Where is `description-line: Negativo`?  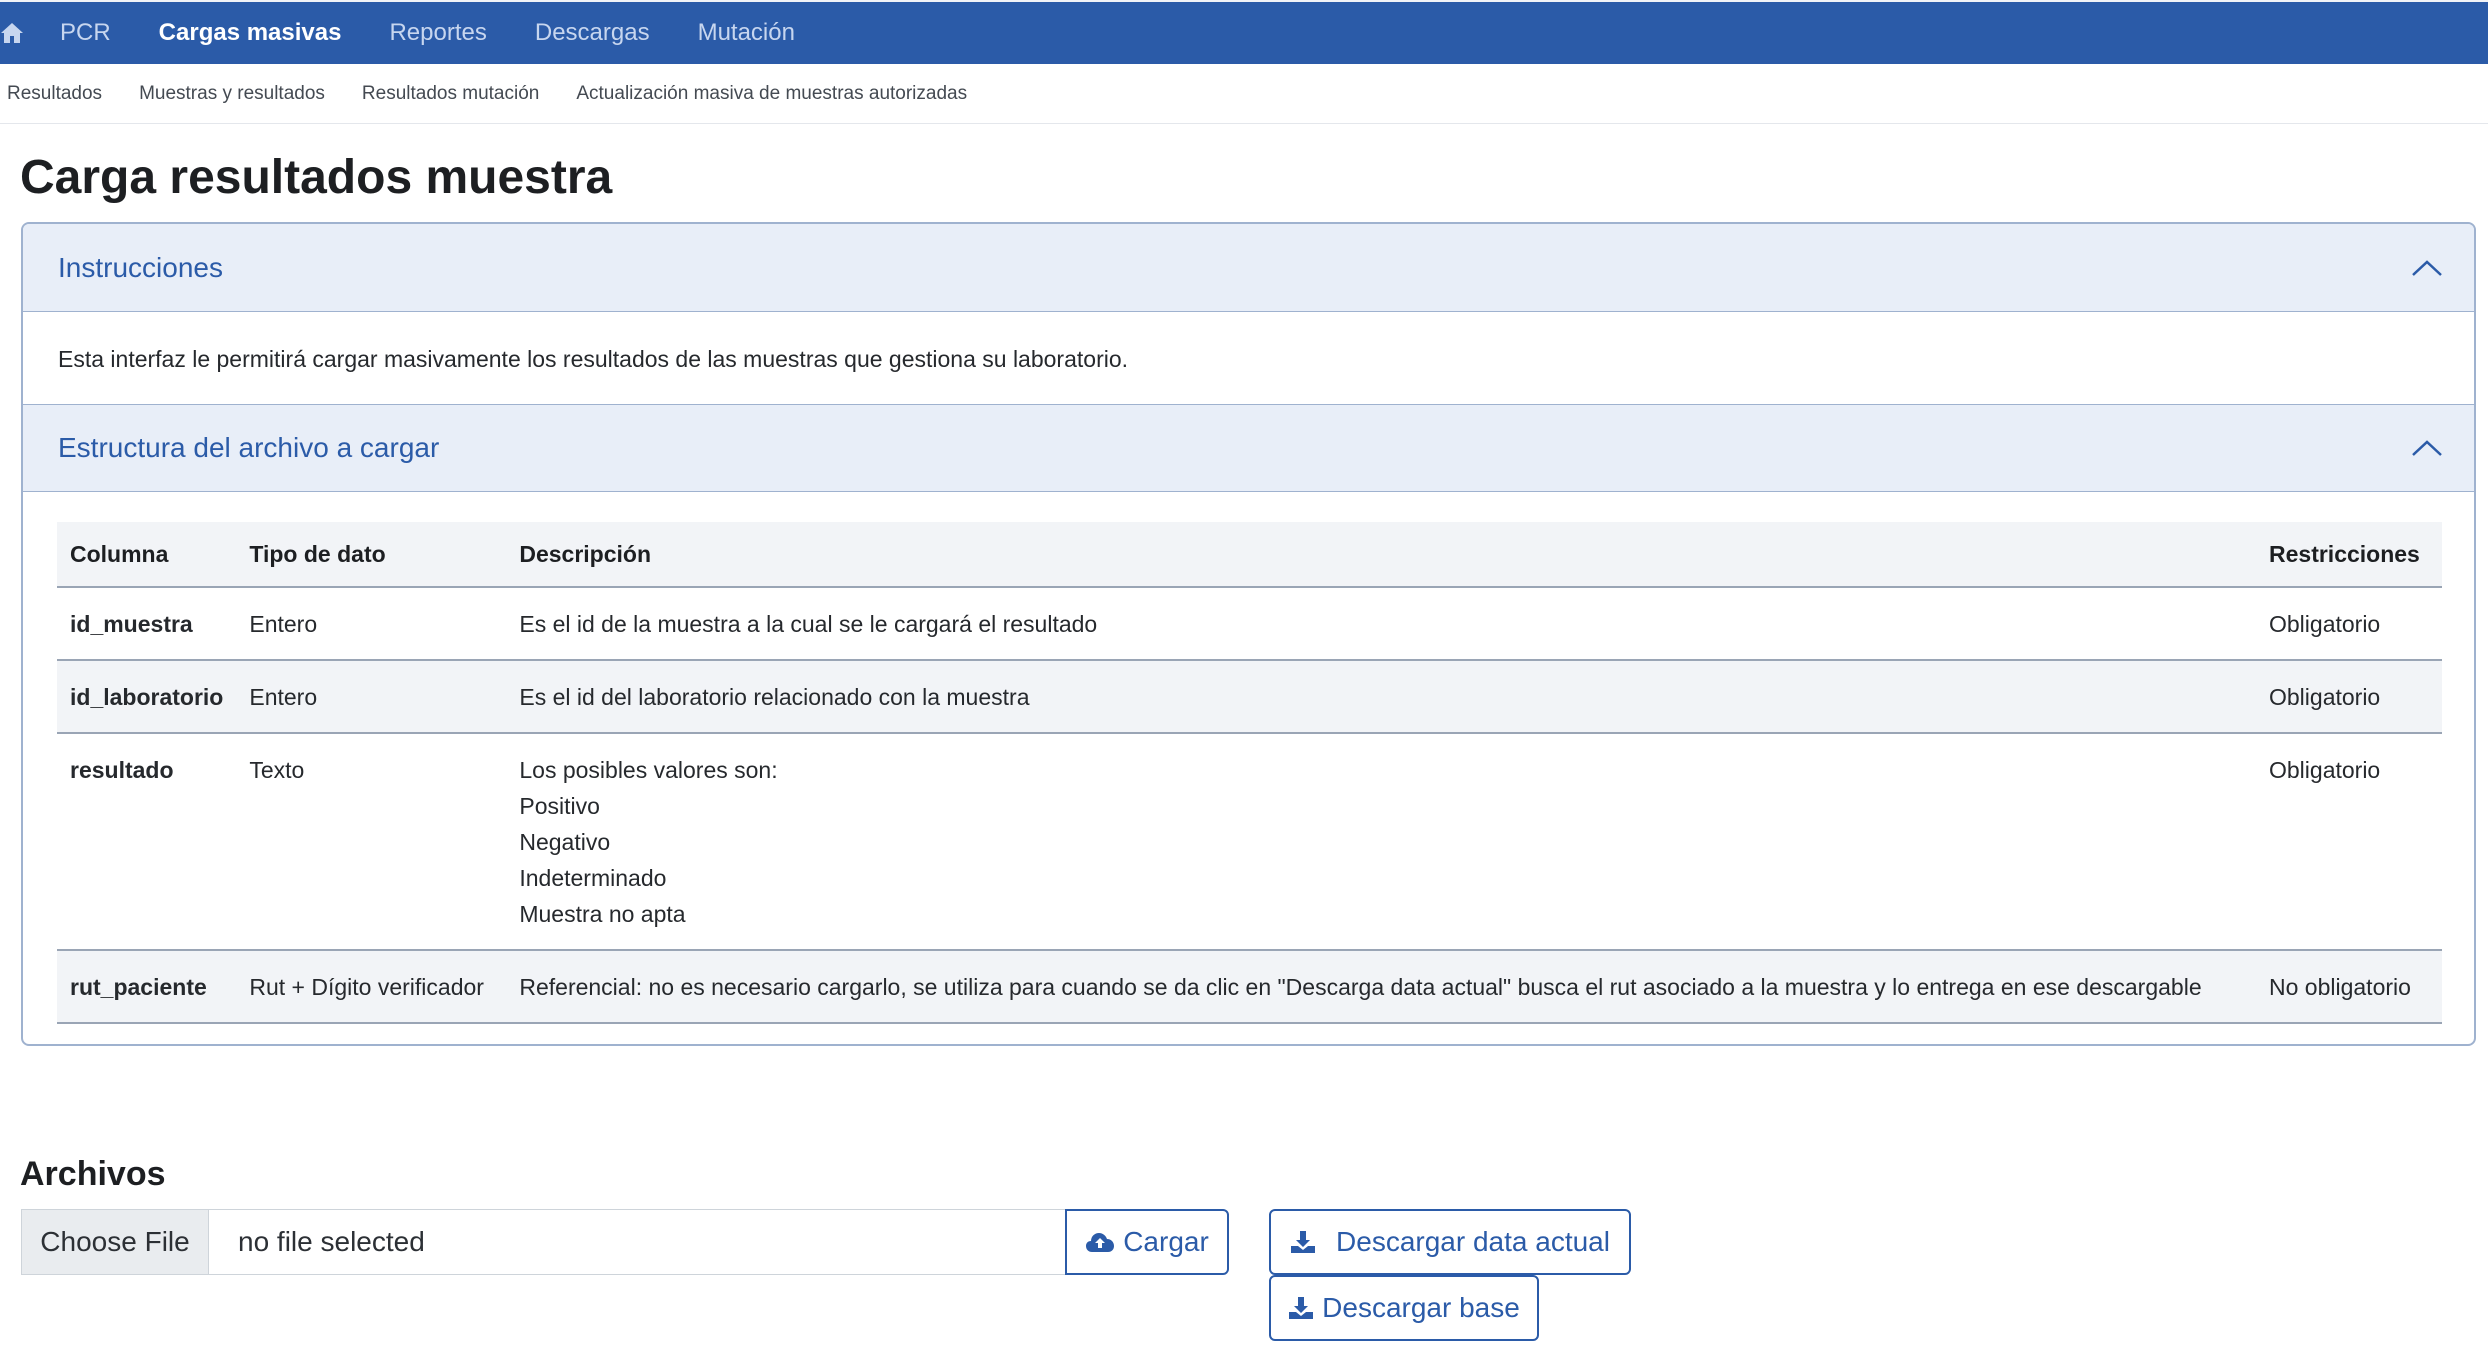
description-line: Negativo is located at coordinates (565, 842).